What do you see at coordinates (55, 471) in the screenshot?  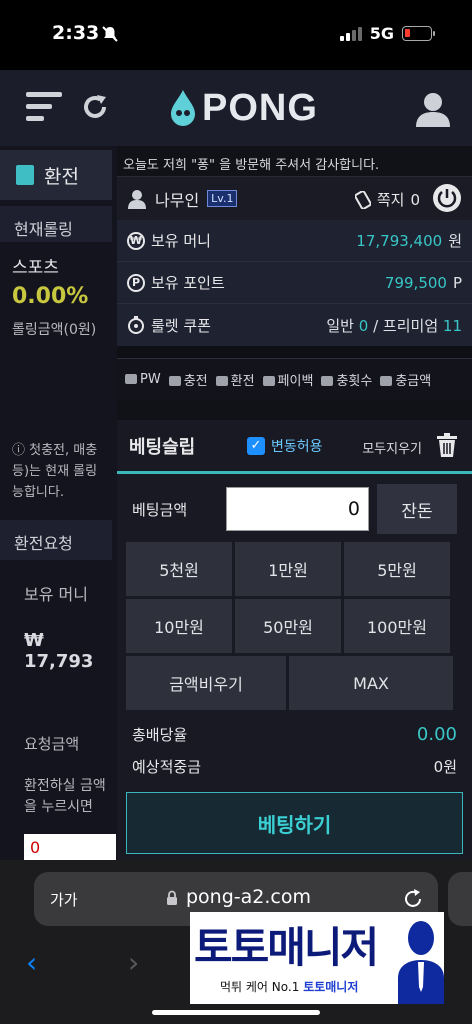 I see `rolling-note: ⓘ 첫충전, 매충등)는 현재 롤링 능합니다.` at bounding box center [55, 471].